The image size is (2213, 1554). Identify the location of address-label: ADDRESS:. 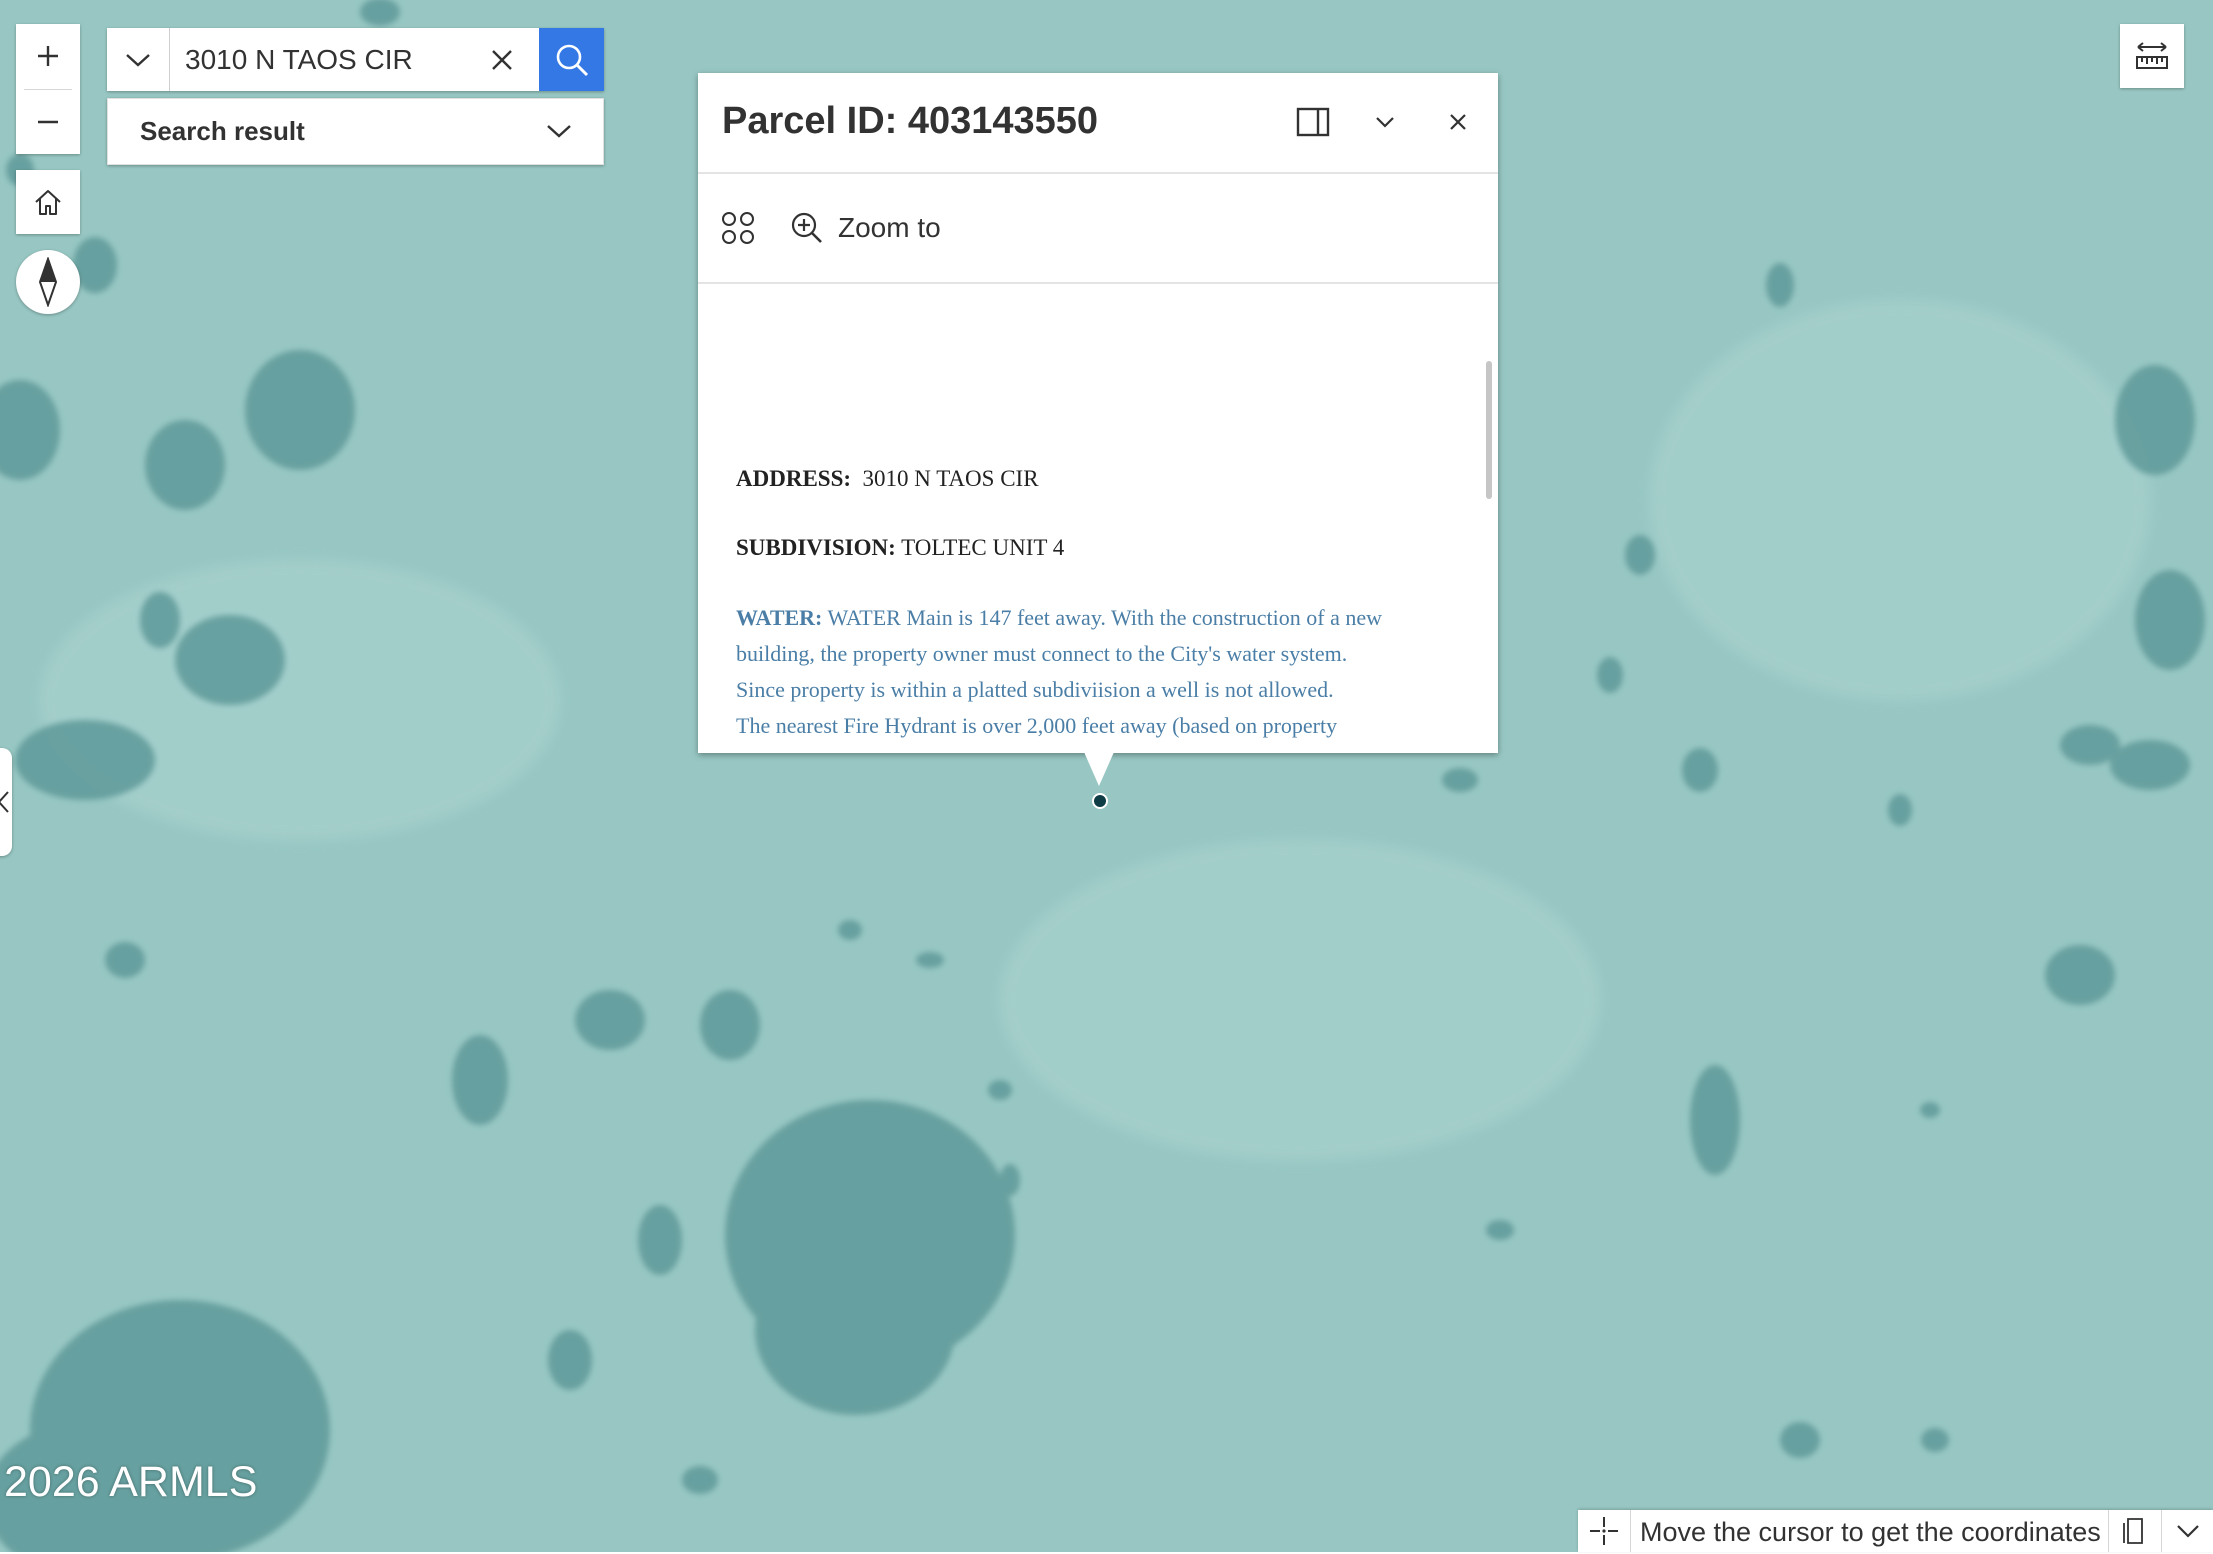
(794, 478).